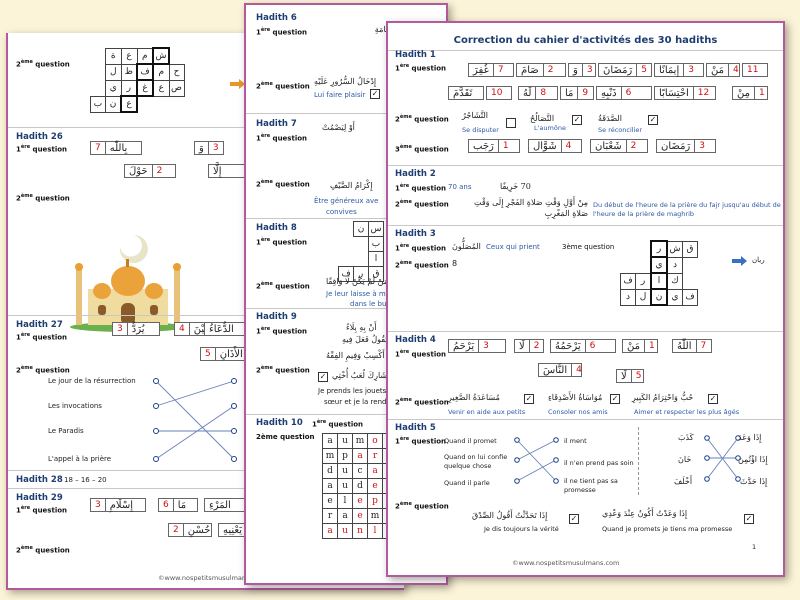 The height and width of the screenshot is (600, 800). What do you see at coordinates (190, 530) in the screenshot?
I see `answer-box: 2 حُسْنِ` at bounding box center [190, 530].